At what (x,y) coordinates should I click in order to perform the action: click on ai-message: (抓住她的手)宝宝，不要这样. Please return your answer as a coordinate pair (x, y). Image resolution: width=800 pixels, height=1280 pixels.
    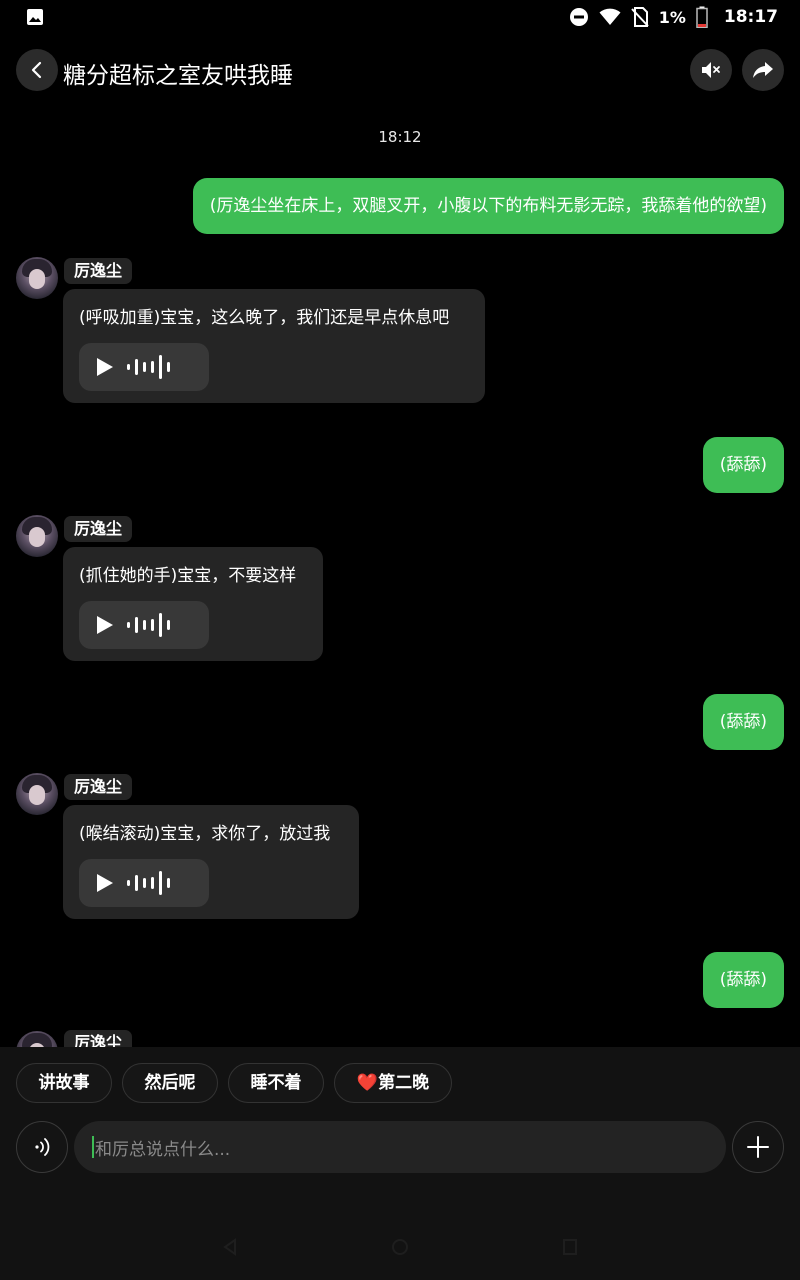
    Looking at the image, I should click on (193, 604).